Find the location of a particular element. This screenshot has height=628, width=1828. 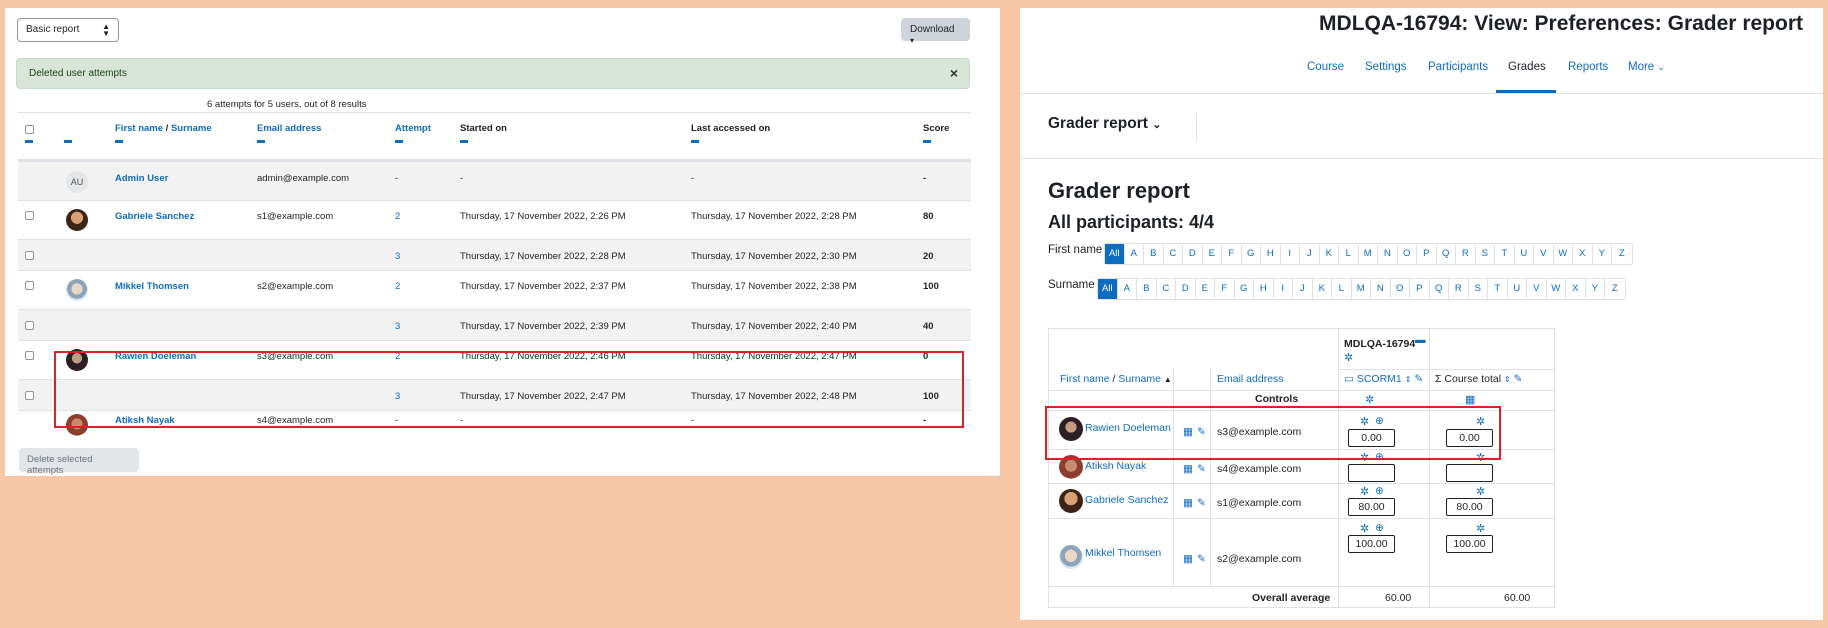

download-button: Download ▾ is located at coordinates (935, 31).